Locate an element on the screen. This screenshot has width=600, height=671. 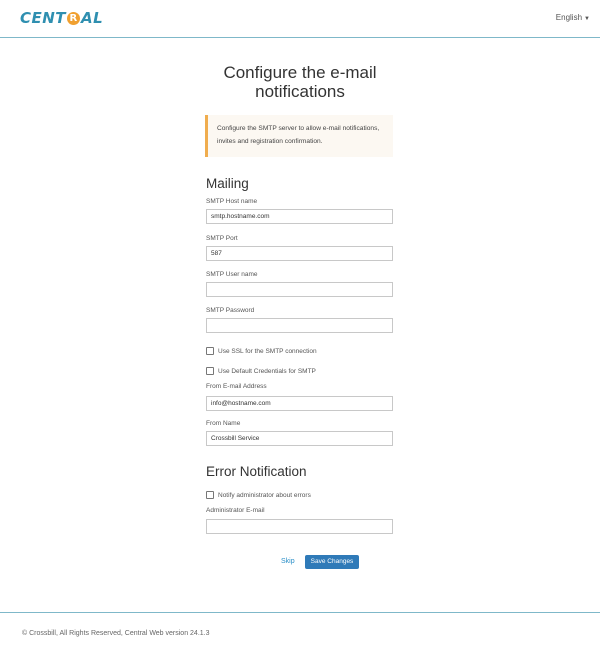
from-email-input: info@hostname.com is located at coordinates (299, 403).